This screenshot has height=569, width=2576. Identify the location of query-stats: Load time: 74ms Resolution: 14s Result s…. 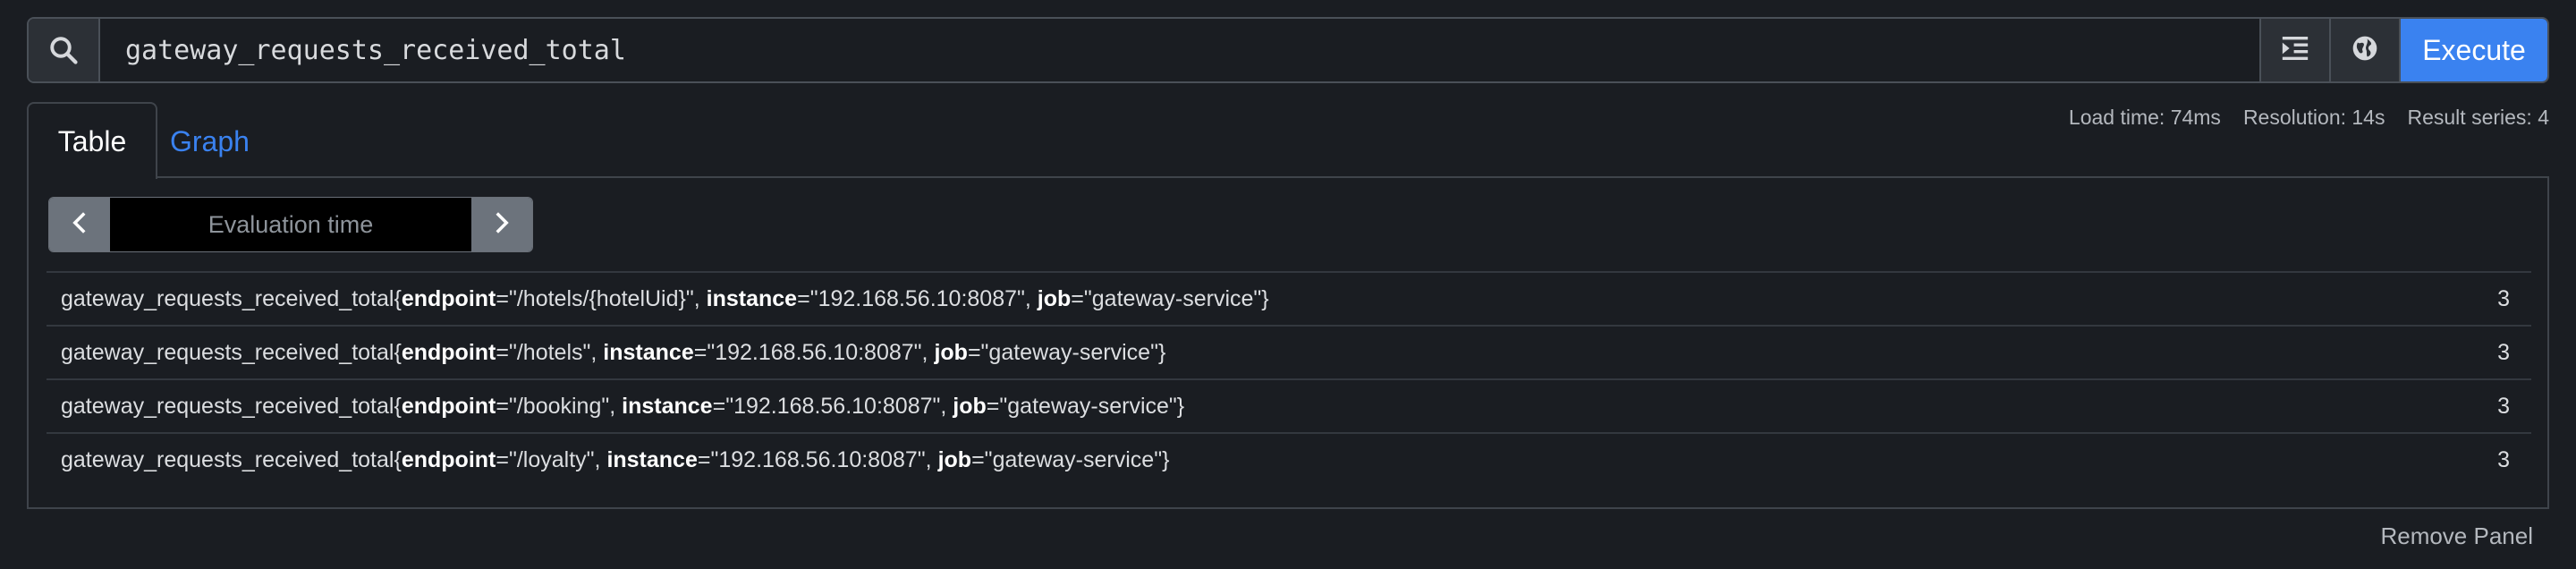
(2309, 118).